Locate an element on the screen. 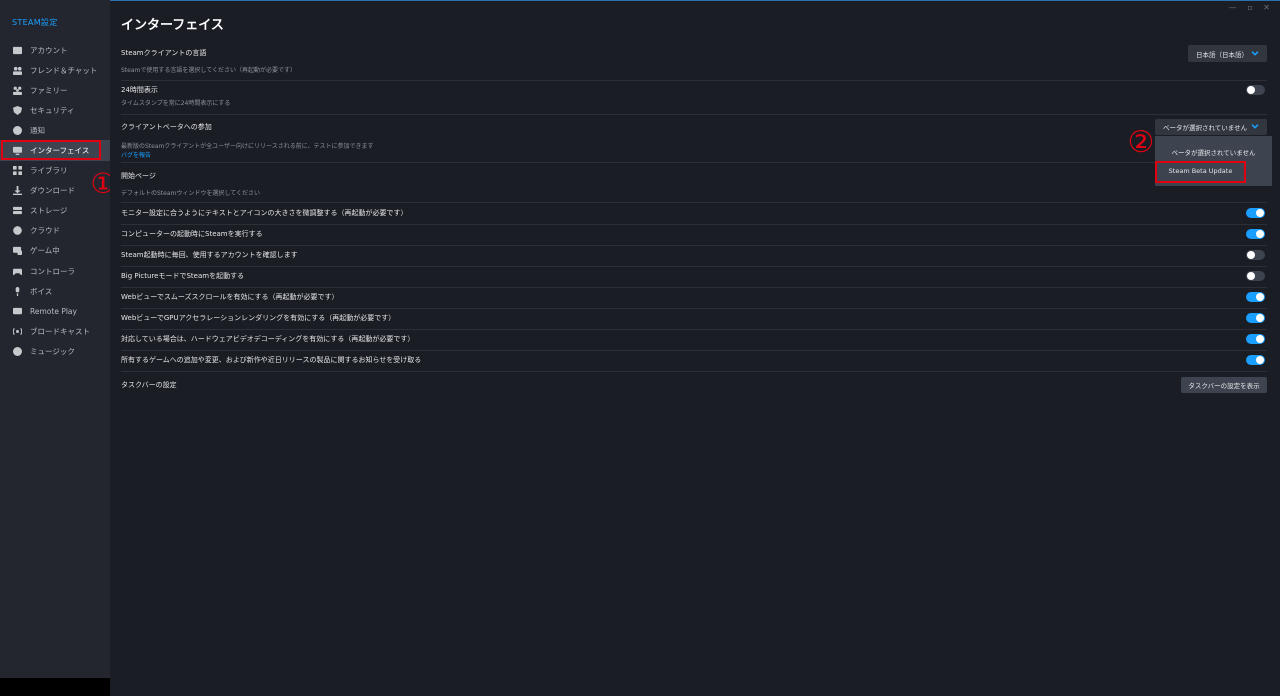 The width and height of the screenshot is (1280, 696). sidebar-item-label: クラウド is located at coordinates (45, 231).